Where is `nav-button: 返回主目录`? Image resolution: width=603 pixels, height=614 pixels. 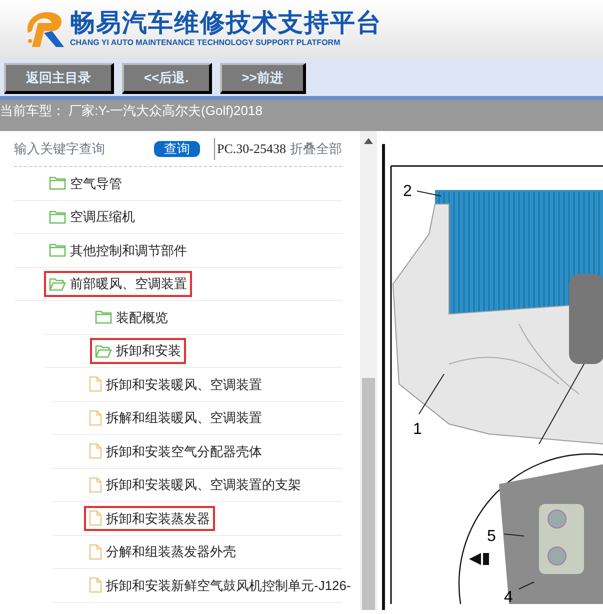 nav-button: 返回主目录 is located at coordinates (59, 78).